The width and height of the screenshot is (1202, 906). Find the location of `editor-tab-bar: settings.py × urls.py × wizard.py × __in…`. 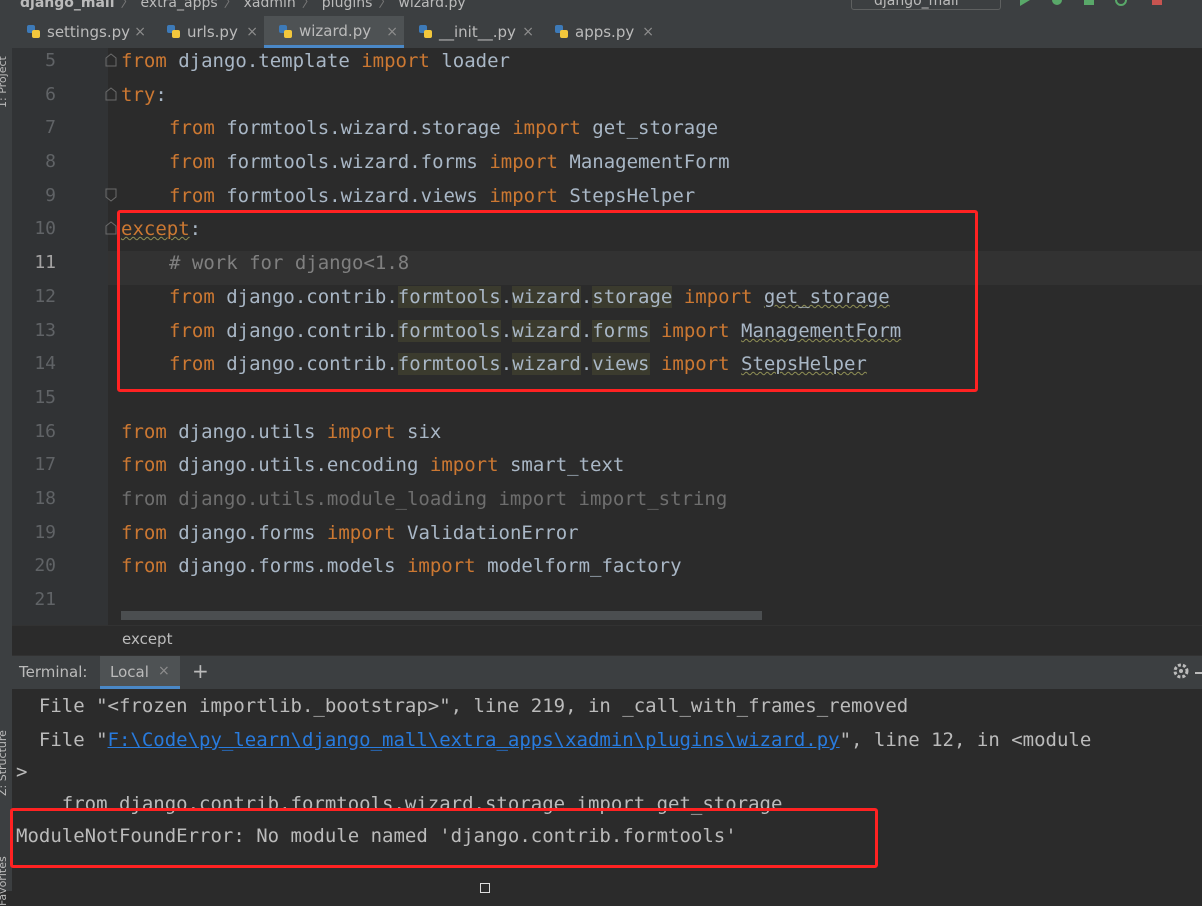

editor-tab-bar: settings.py × urls.py × wizard.py × __in… is located at coordinates (607, 32).